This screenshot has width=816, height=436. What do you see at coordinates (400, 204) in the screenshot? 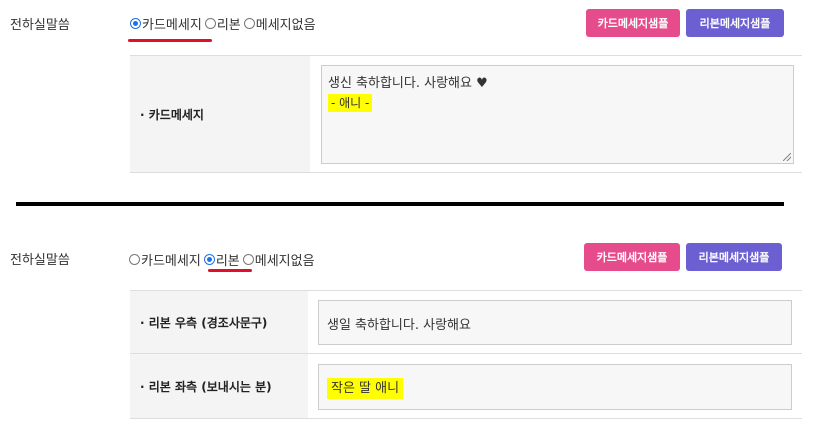
I see `section-divider` at bounding box center [400, 204].